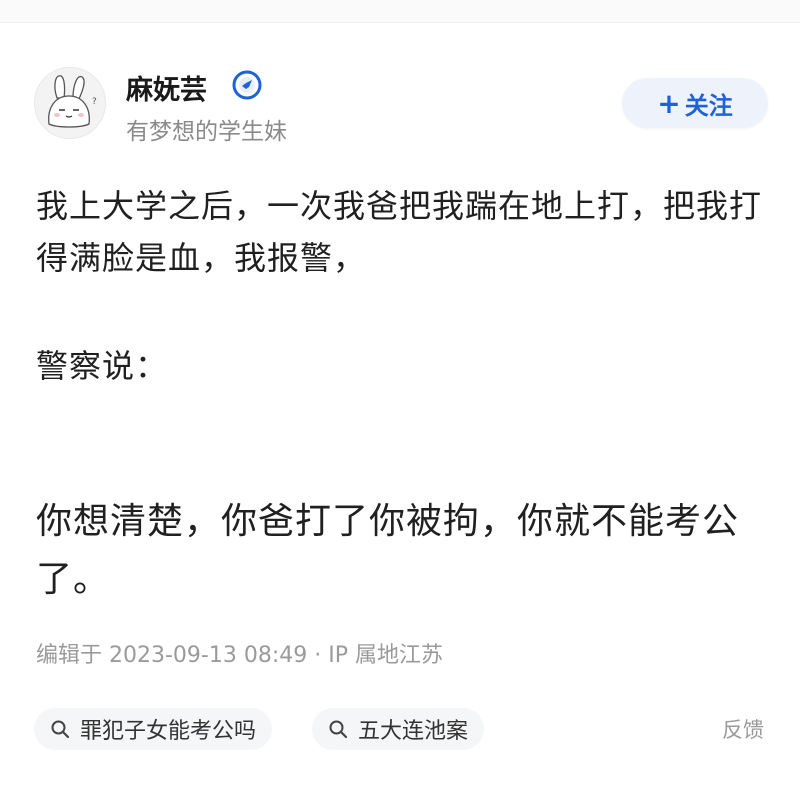 Image resolution: width=800 pixels, height=785 pixels. I want to click on search-tag-label: 五大连池案, so click(413, 731).